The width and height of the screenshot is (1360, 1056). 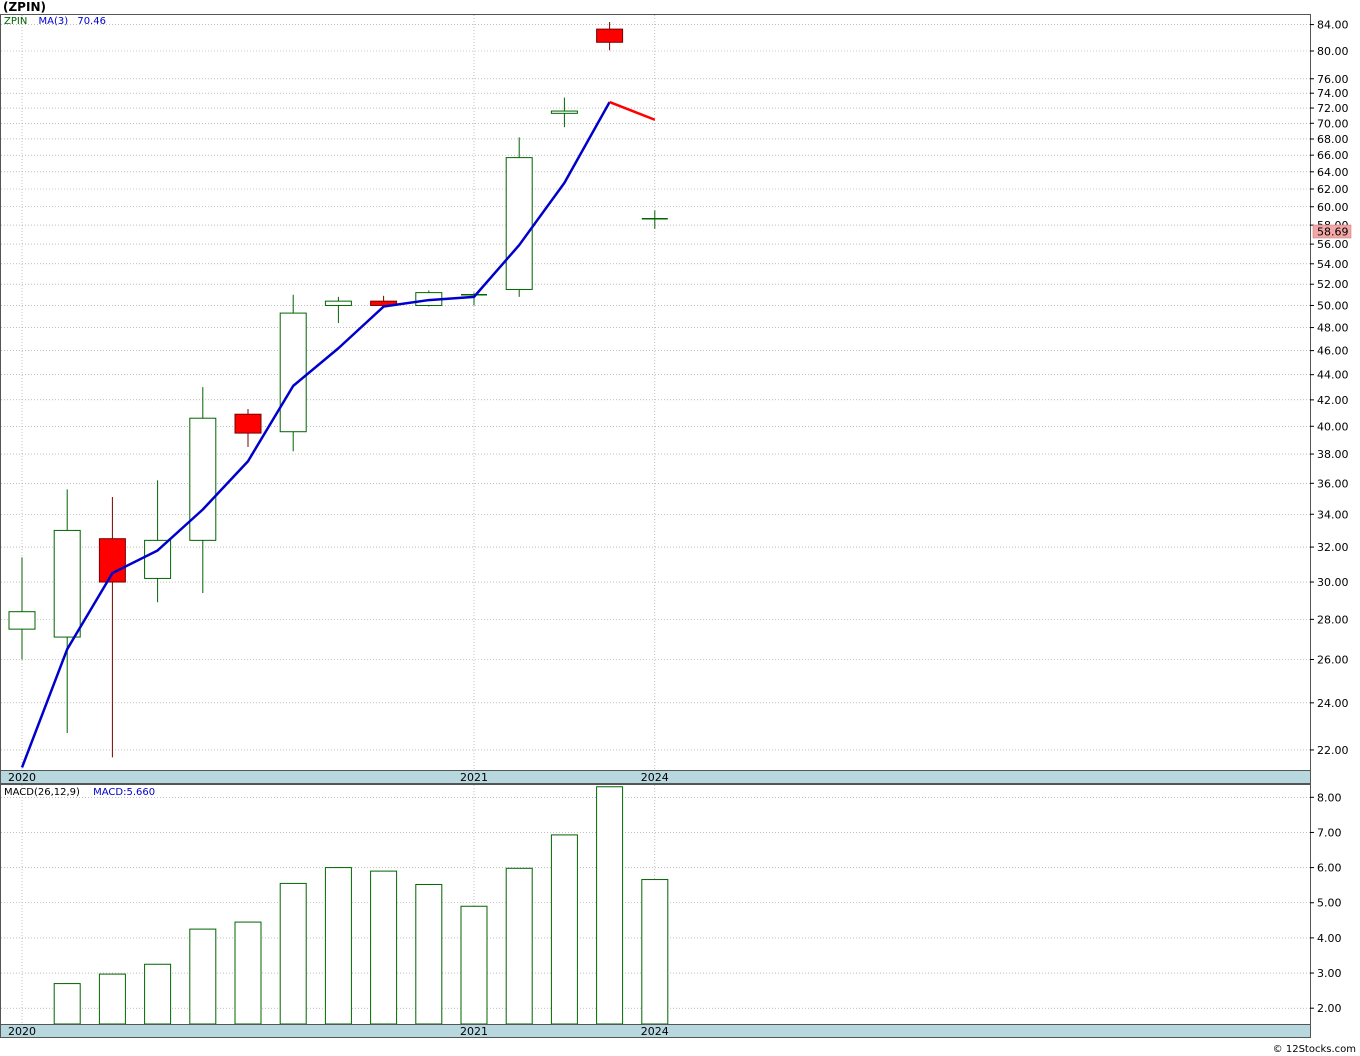 I want to click on macd-y-tick-label: 7.00, so click(x=1329, y=832).